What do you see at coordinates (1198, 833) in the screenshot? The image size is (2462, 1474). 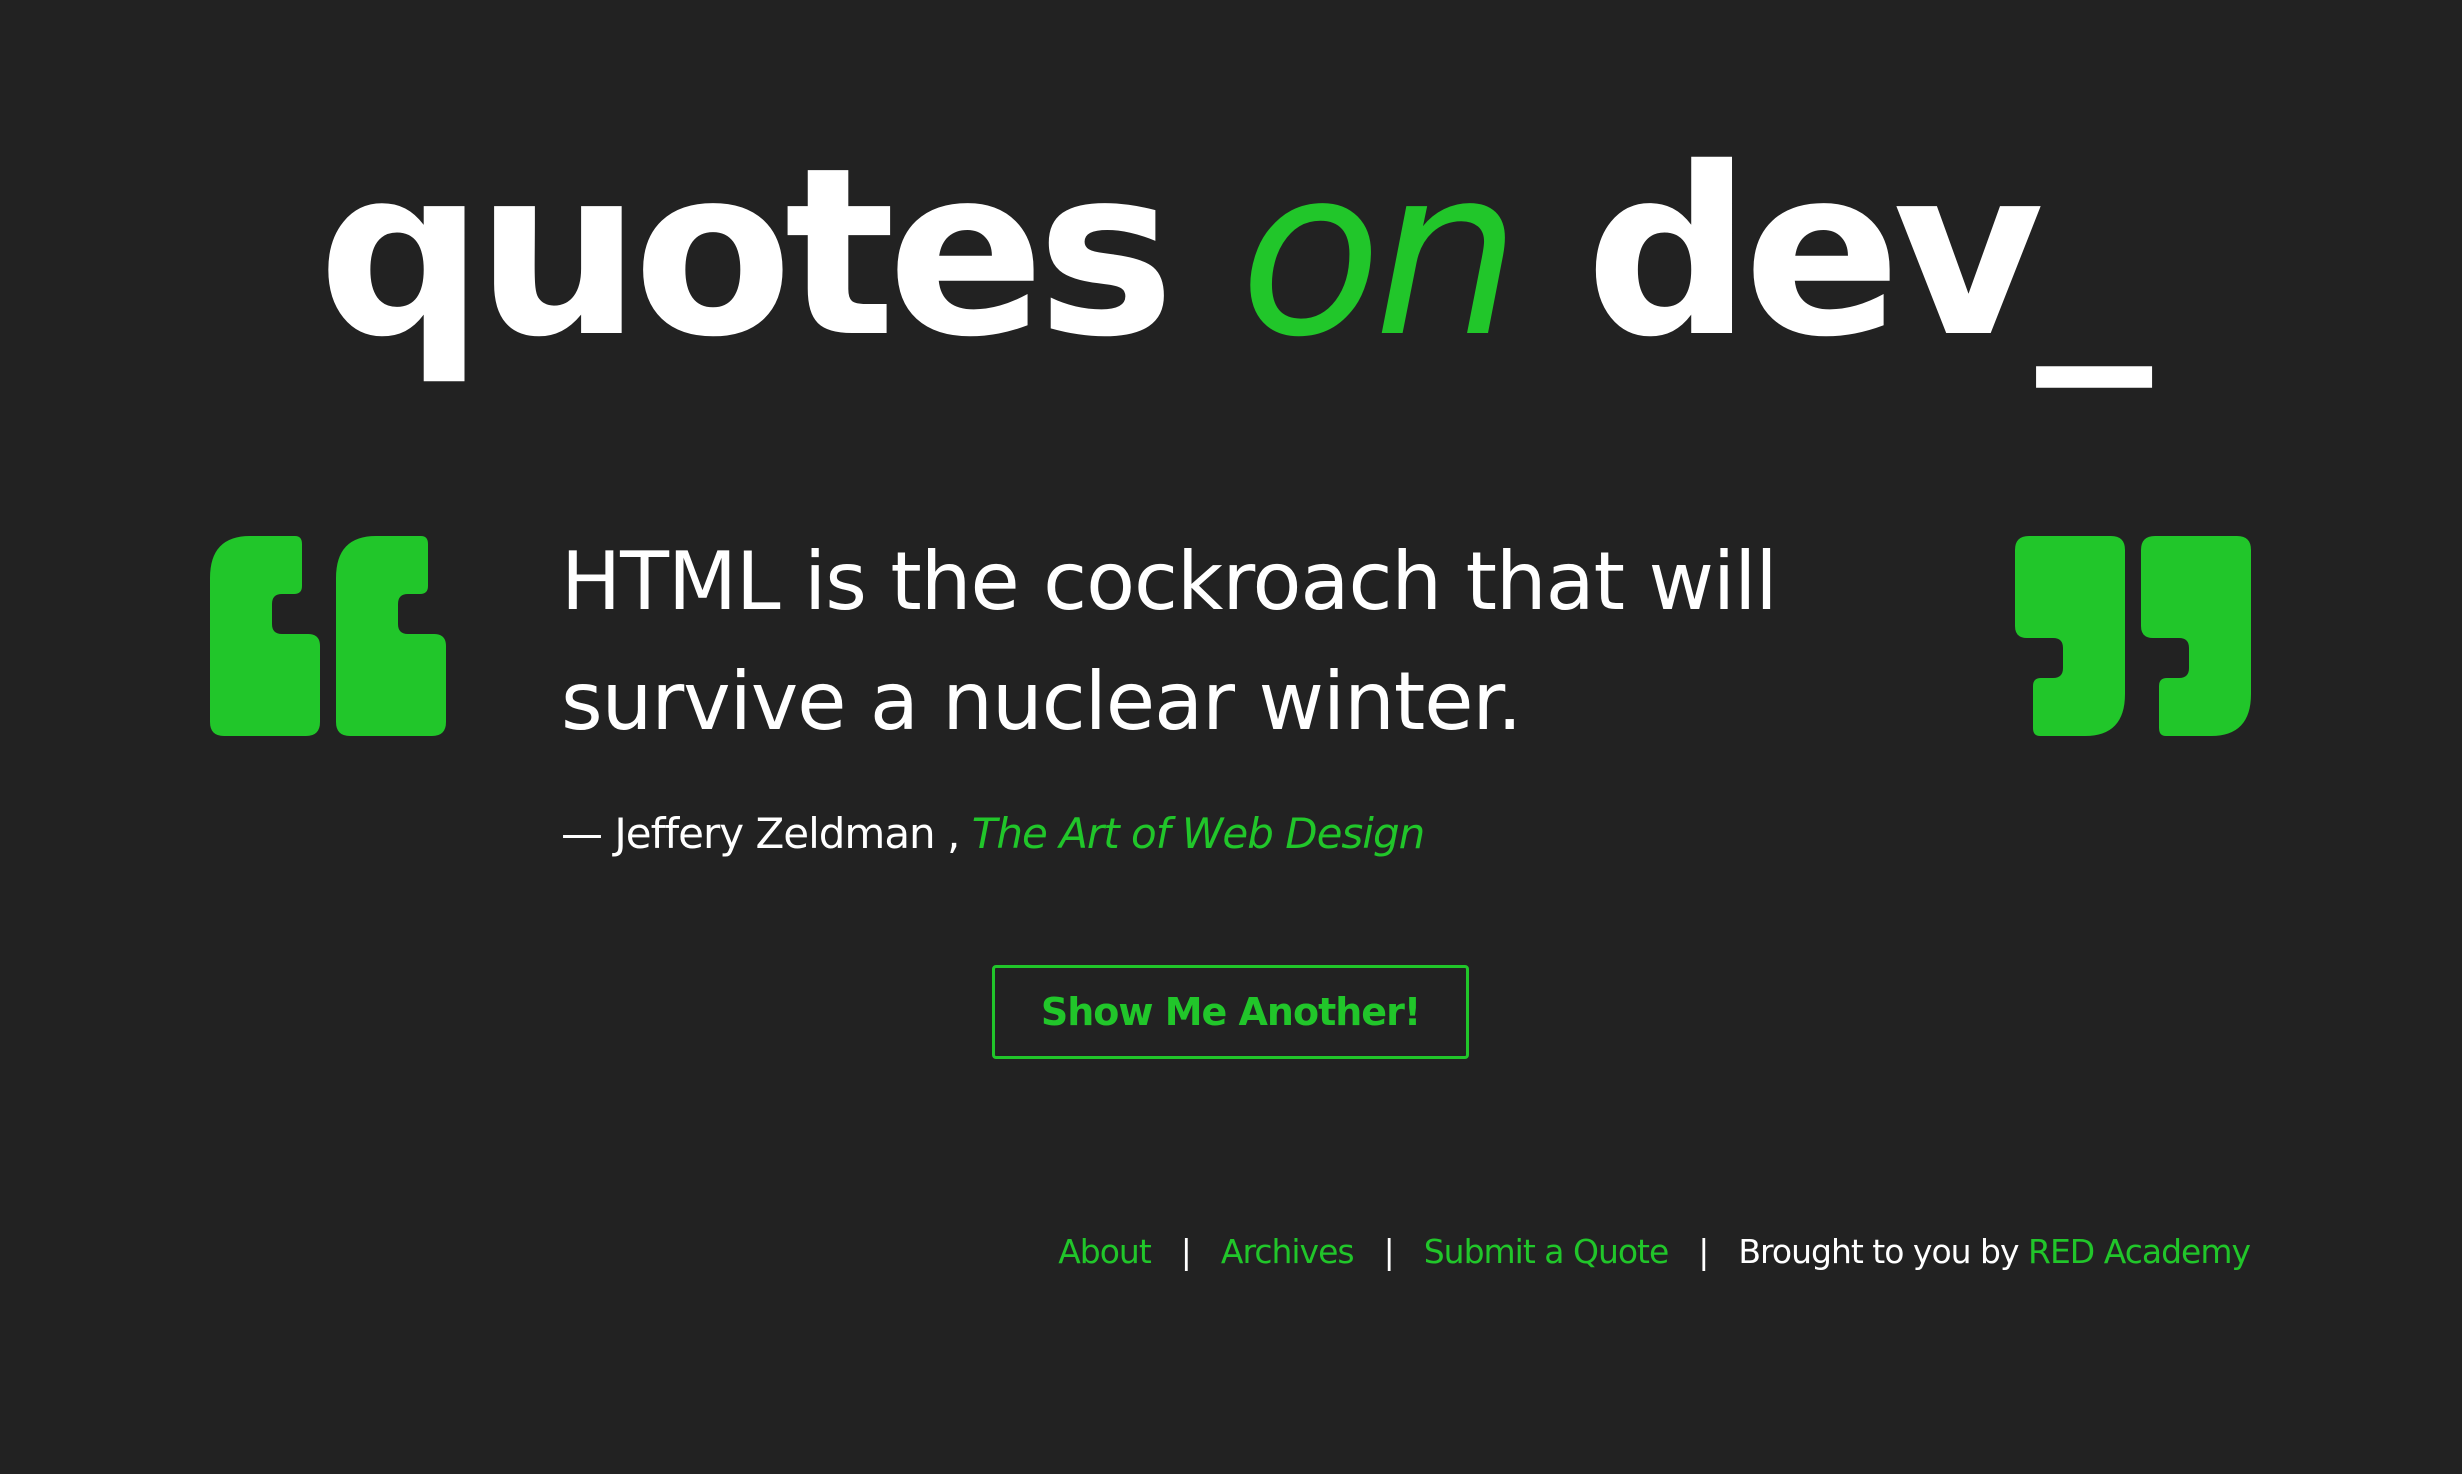 I see `quote-source: The Art of Web Design` at bounding box center [1198, 833].